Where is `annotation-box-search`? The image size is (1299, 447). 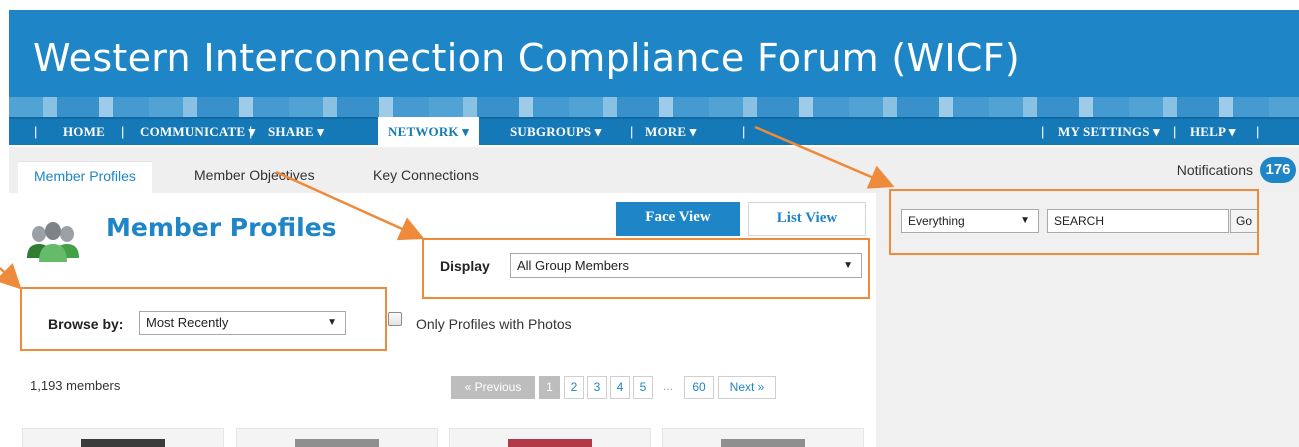
annotation-box-search is located at coordinates (1074, 222).